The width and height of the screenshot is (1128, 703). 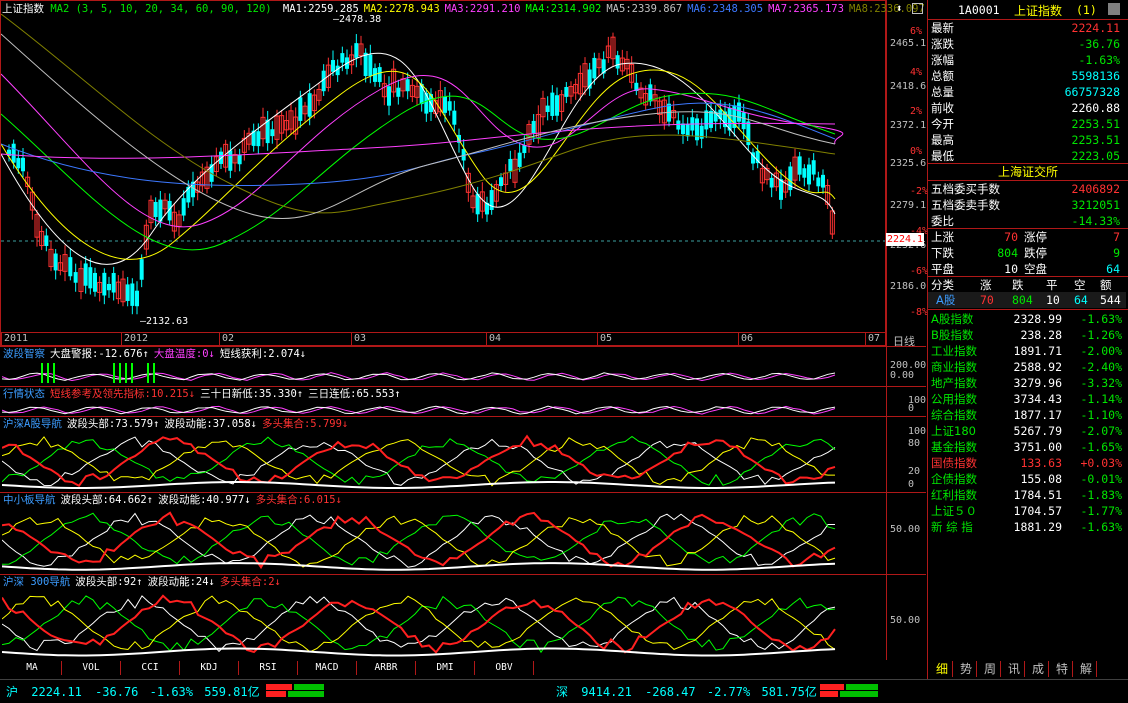 What do you see at coordinates (171, 692) in the screenshot?
I see `sh-pct: -1.63%` at bounding box center [171, 692].